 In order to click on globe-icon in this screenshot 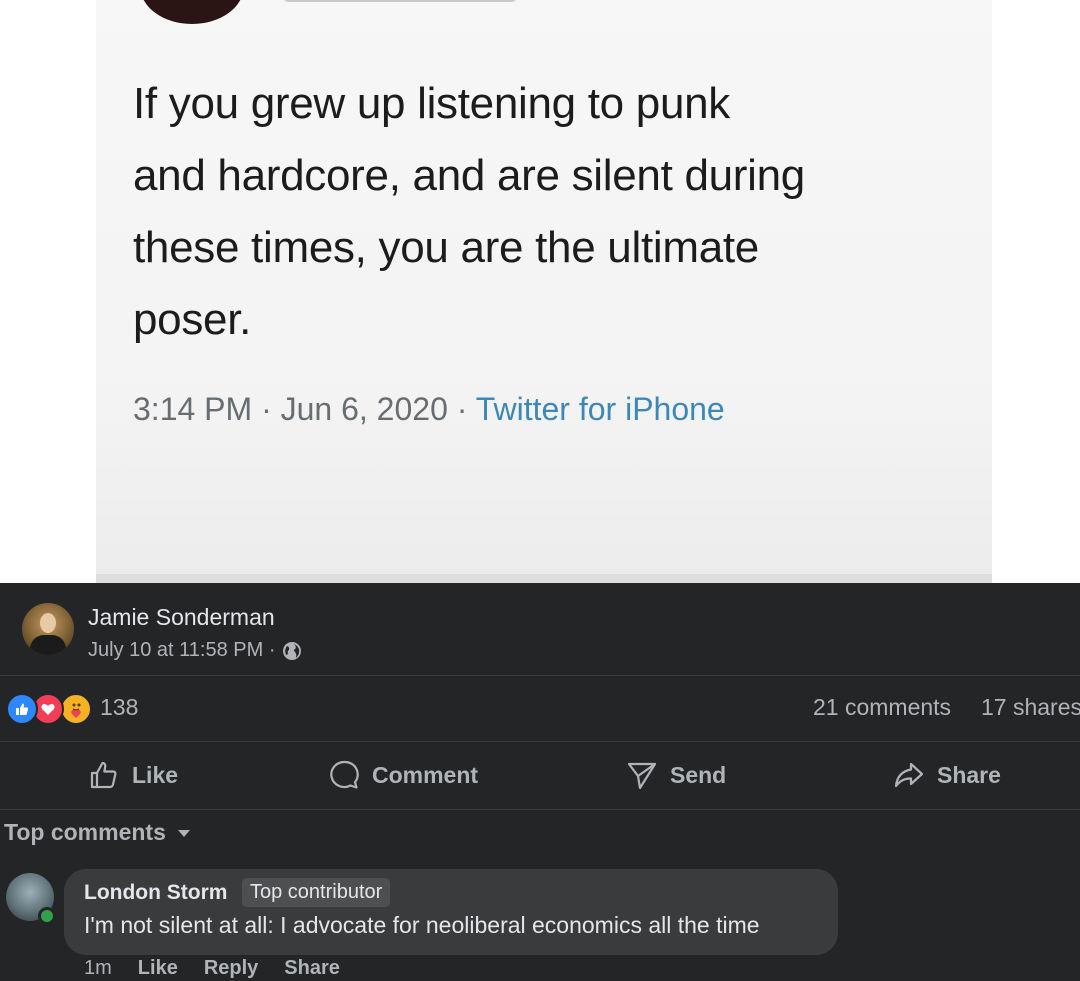, I will do `click(291, 650)`.